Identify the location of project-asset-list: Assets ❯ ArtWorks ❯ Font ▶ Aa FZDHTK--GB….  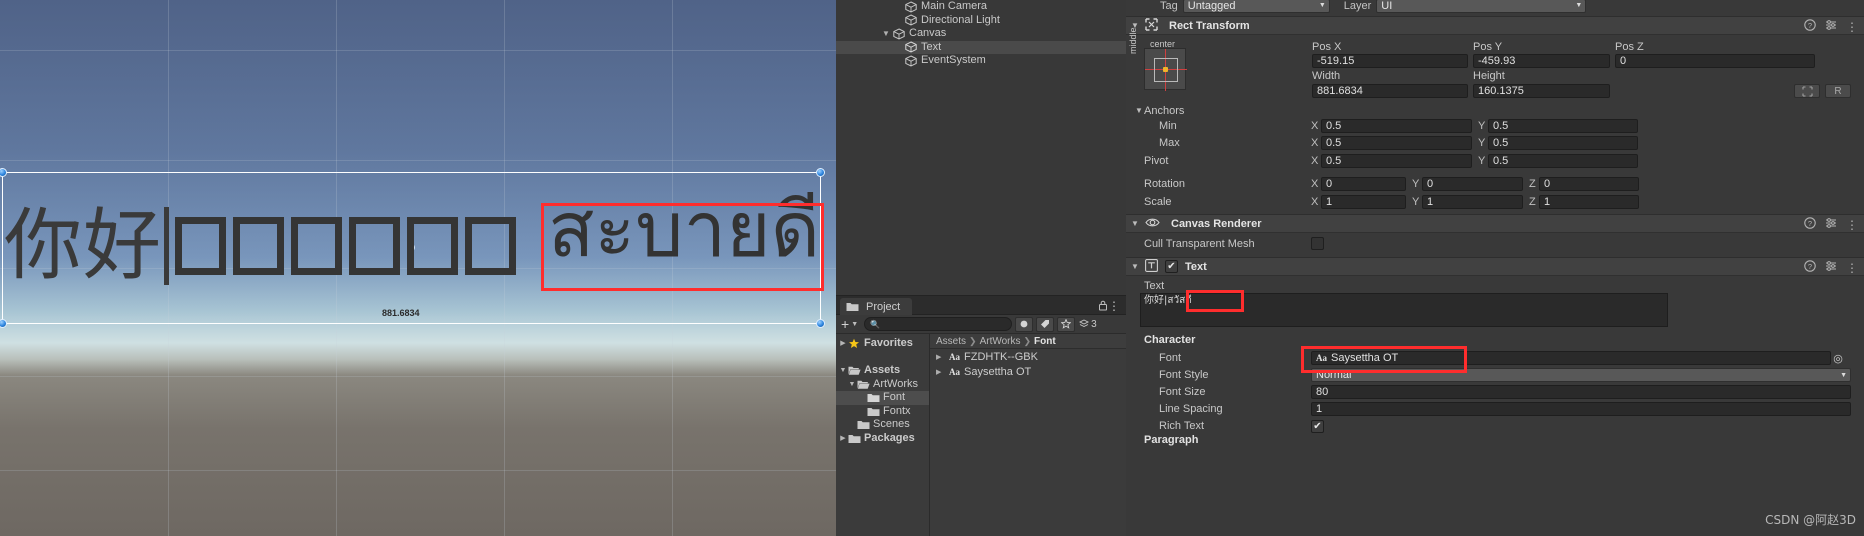
(1028, 435).